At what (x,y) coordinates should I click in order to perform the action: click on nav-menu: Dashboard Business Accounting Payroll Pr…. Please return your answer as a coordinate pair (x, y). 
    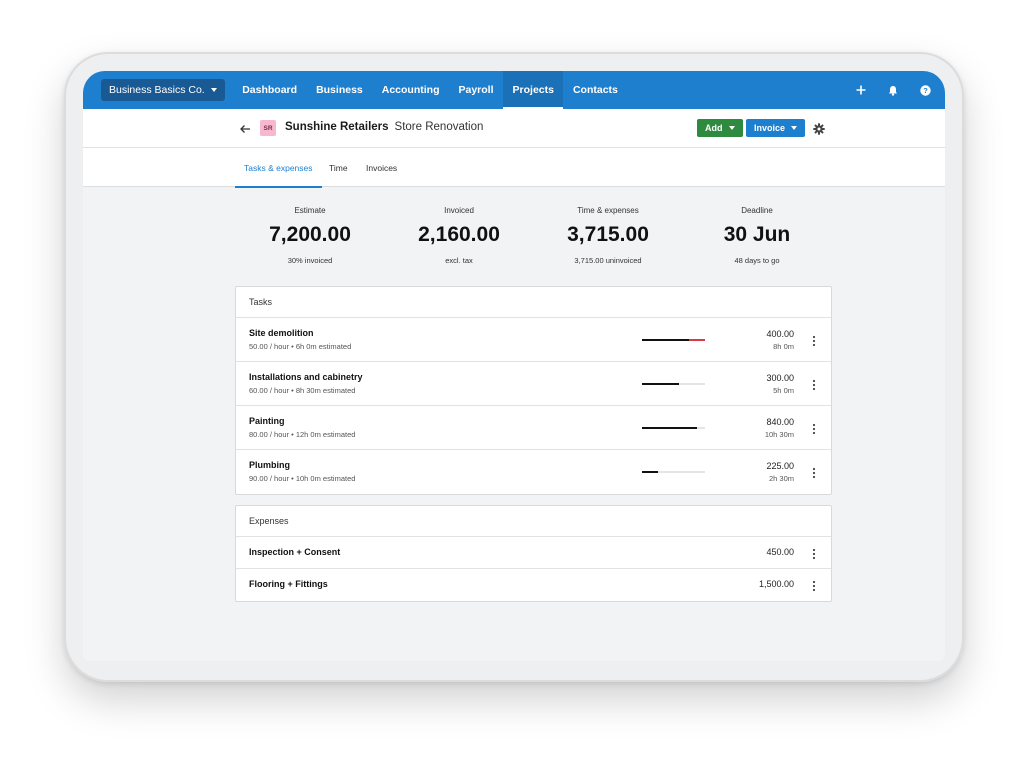
    Looking at the image, I should click on (430, 90).